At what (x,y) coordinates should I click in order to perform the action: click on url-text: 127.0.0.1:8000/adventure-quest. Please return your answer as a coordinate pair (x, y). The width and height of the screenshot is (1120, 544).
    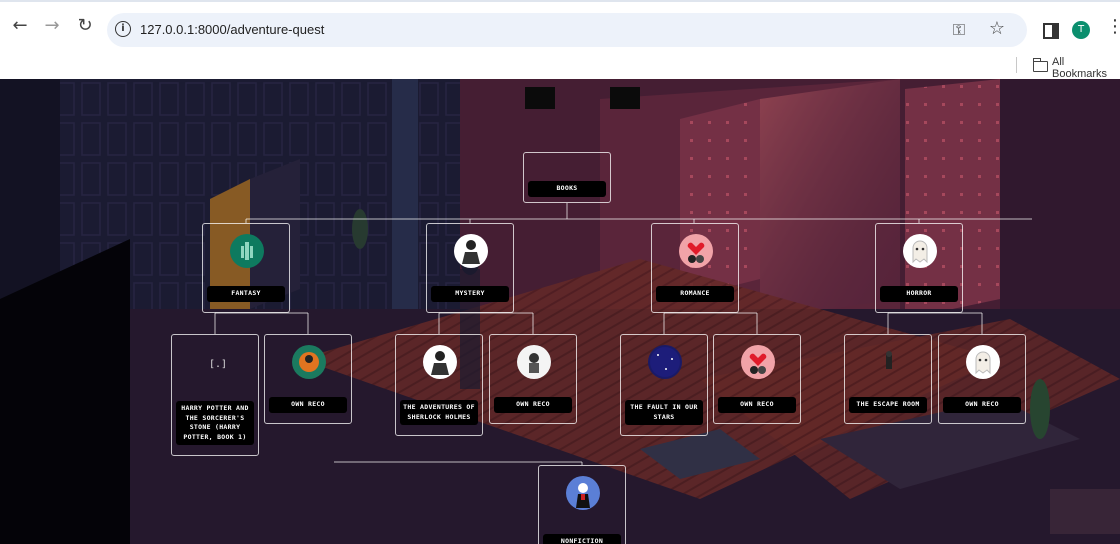
    Looking at the image, I should click on (232, 29).